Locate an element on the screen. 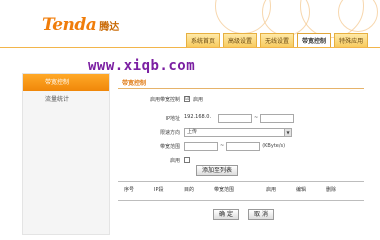  bandwidth-max-input is located at coordinates (243, 146).